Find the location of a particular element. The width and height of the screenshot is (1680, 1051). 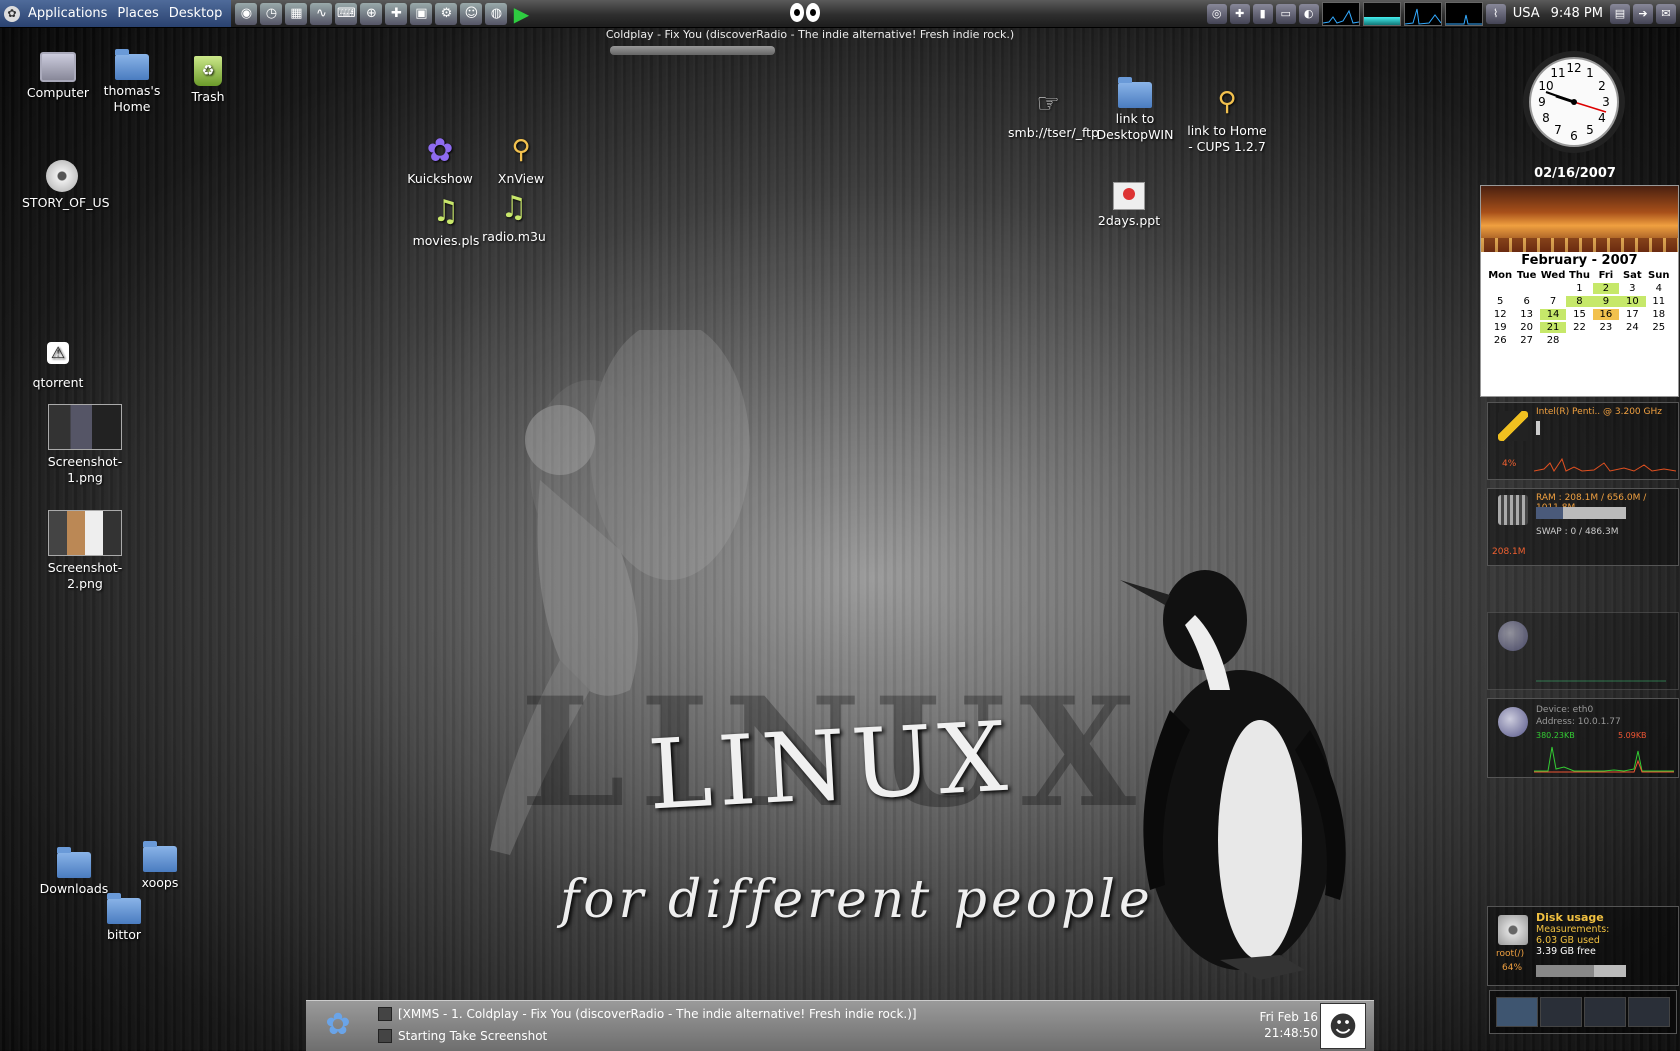

globe-icon: ◍ is located at coordinates (496, 13).